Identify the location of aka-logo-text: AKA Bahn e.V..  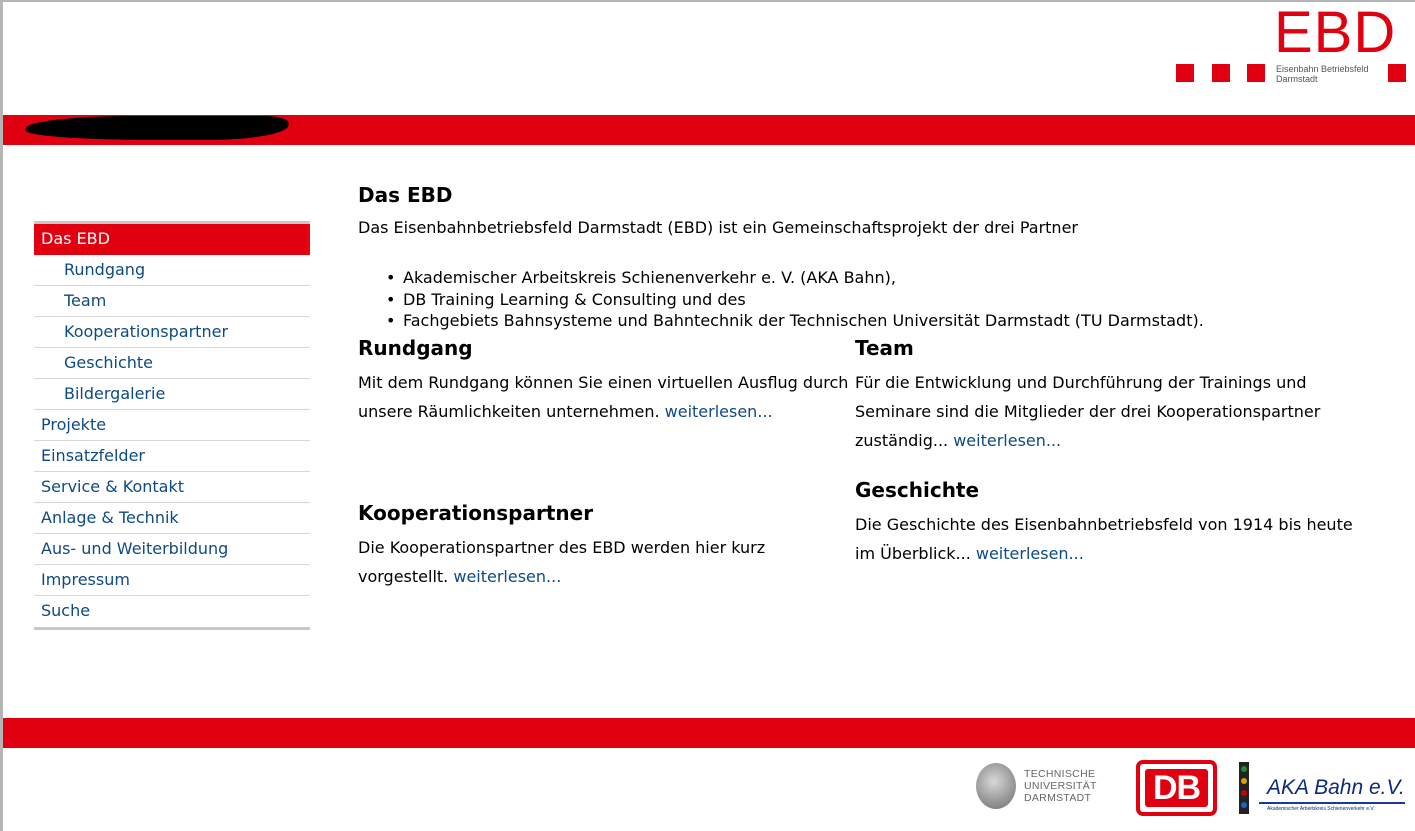
(1336, 787).